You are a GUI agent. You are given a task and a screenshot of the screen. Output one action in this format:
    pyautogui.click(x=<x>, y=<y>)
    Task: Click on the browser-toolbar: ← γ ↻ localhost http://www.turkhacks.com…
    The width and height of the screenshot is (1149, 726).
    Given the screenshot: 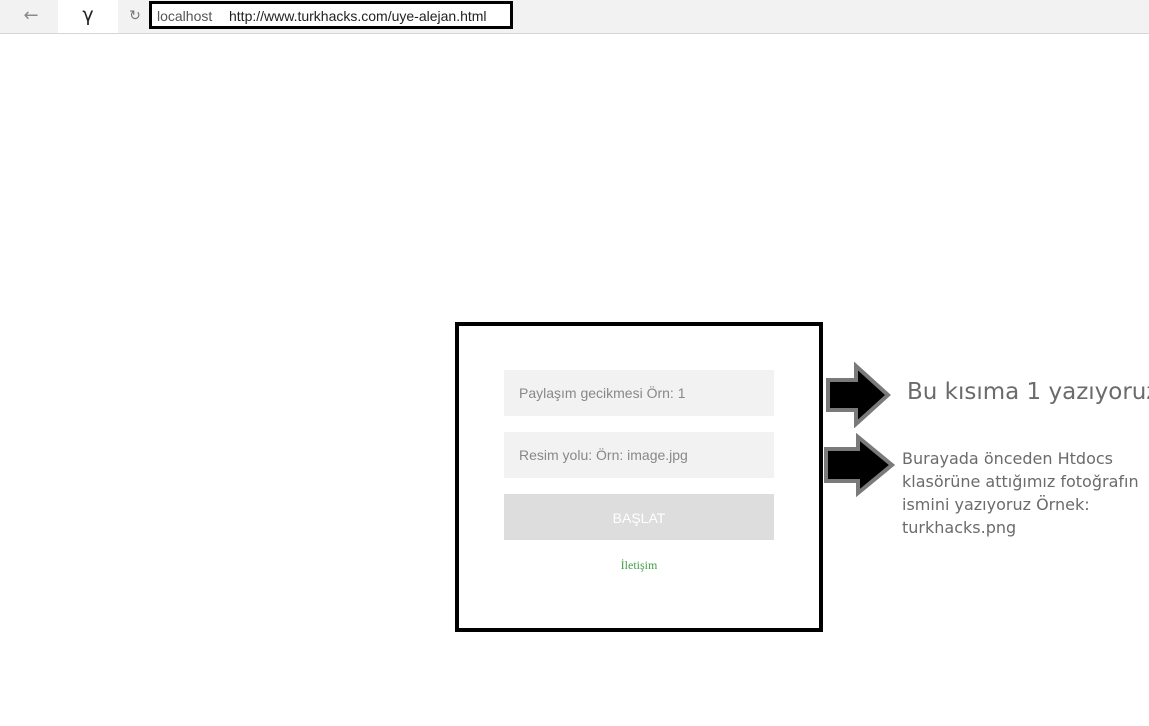 What is the action you would take?
    pyautogui.click(x=574, y=17)
    